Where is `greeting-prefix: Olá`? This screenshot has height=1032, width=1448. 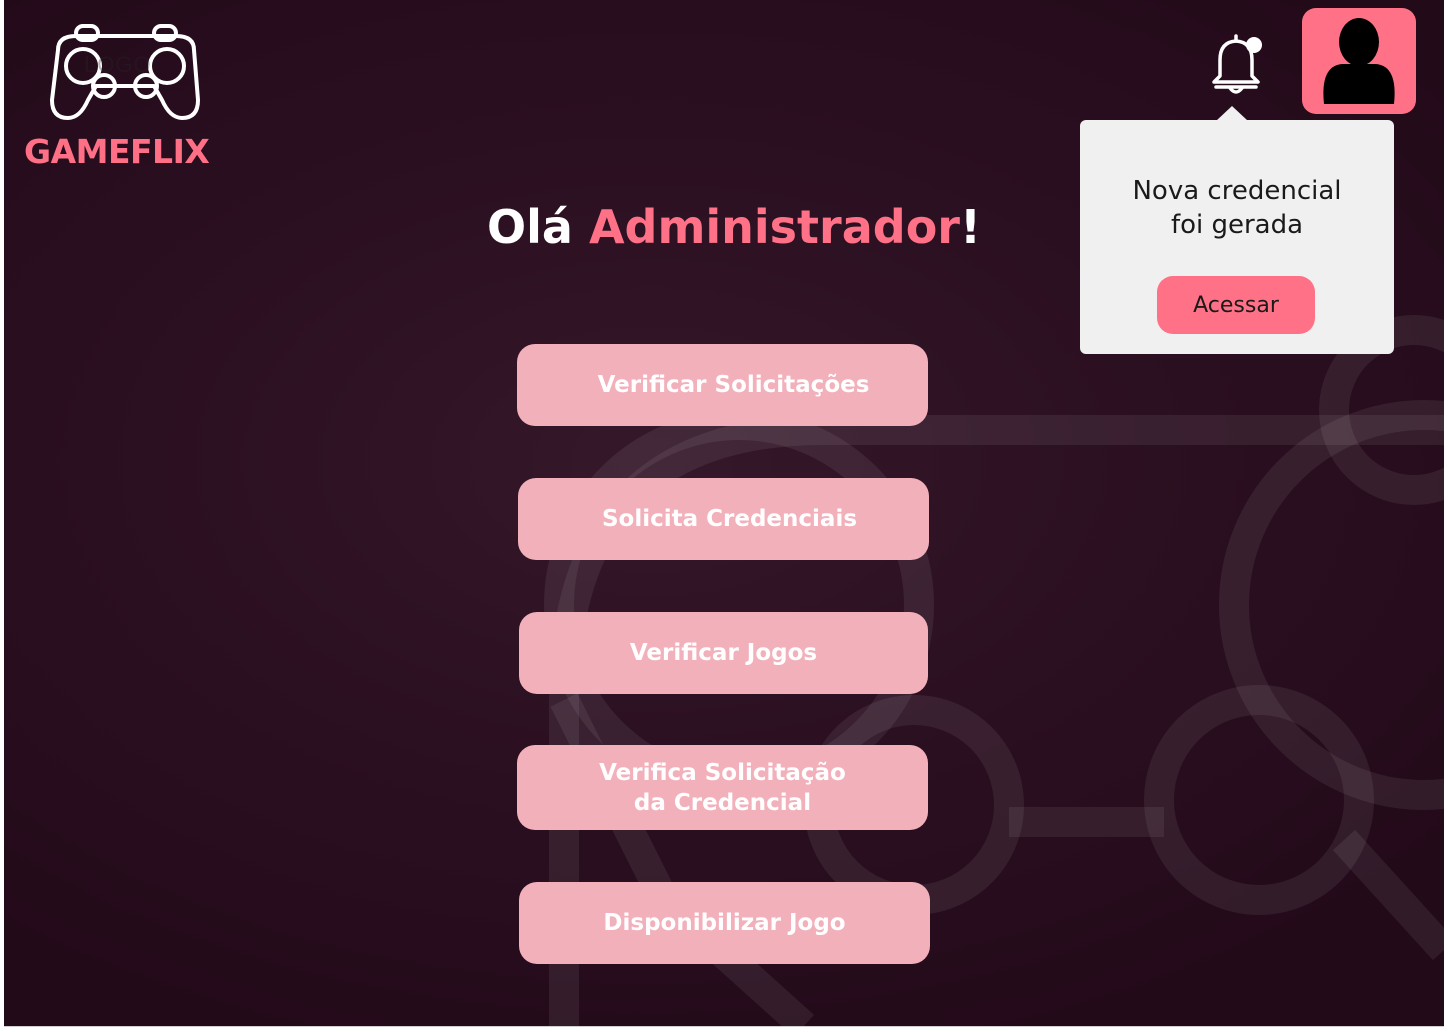
greeting-prefix: Olá is located at coordinates (538, 227).